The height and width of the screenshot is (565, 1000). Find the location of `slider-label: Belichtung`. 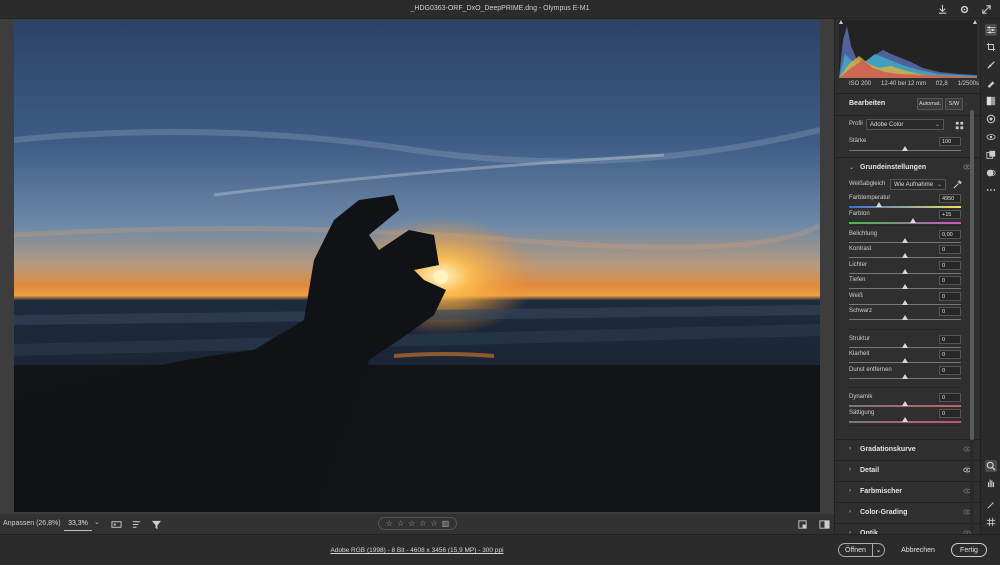

slider-label: Belichtung is located at coordinates (863, 234).